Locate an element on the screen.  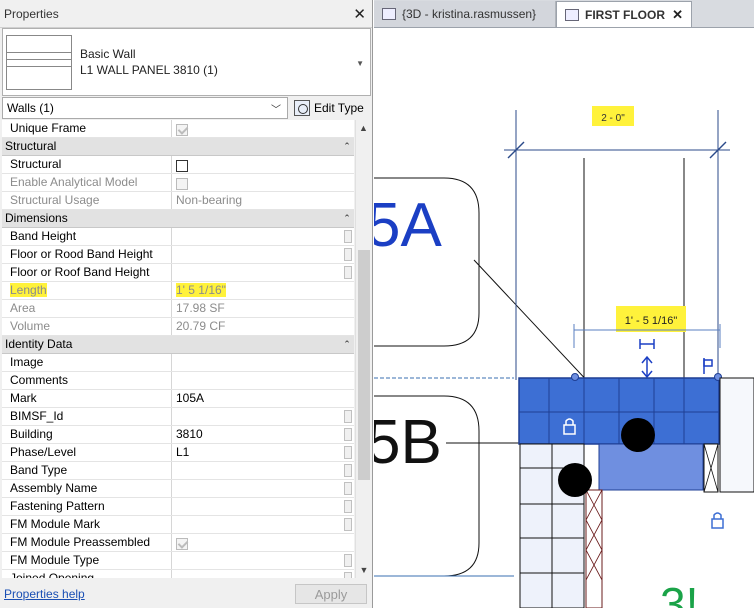
type-selector: Basic Wall L1 WALL PANEL 3810 (1) ▼ is located at coordinates (186, 62).